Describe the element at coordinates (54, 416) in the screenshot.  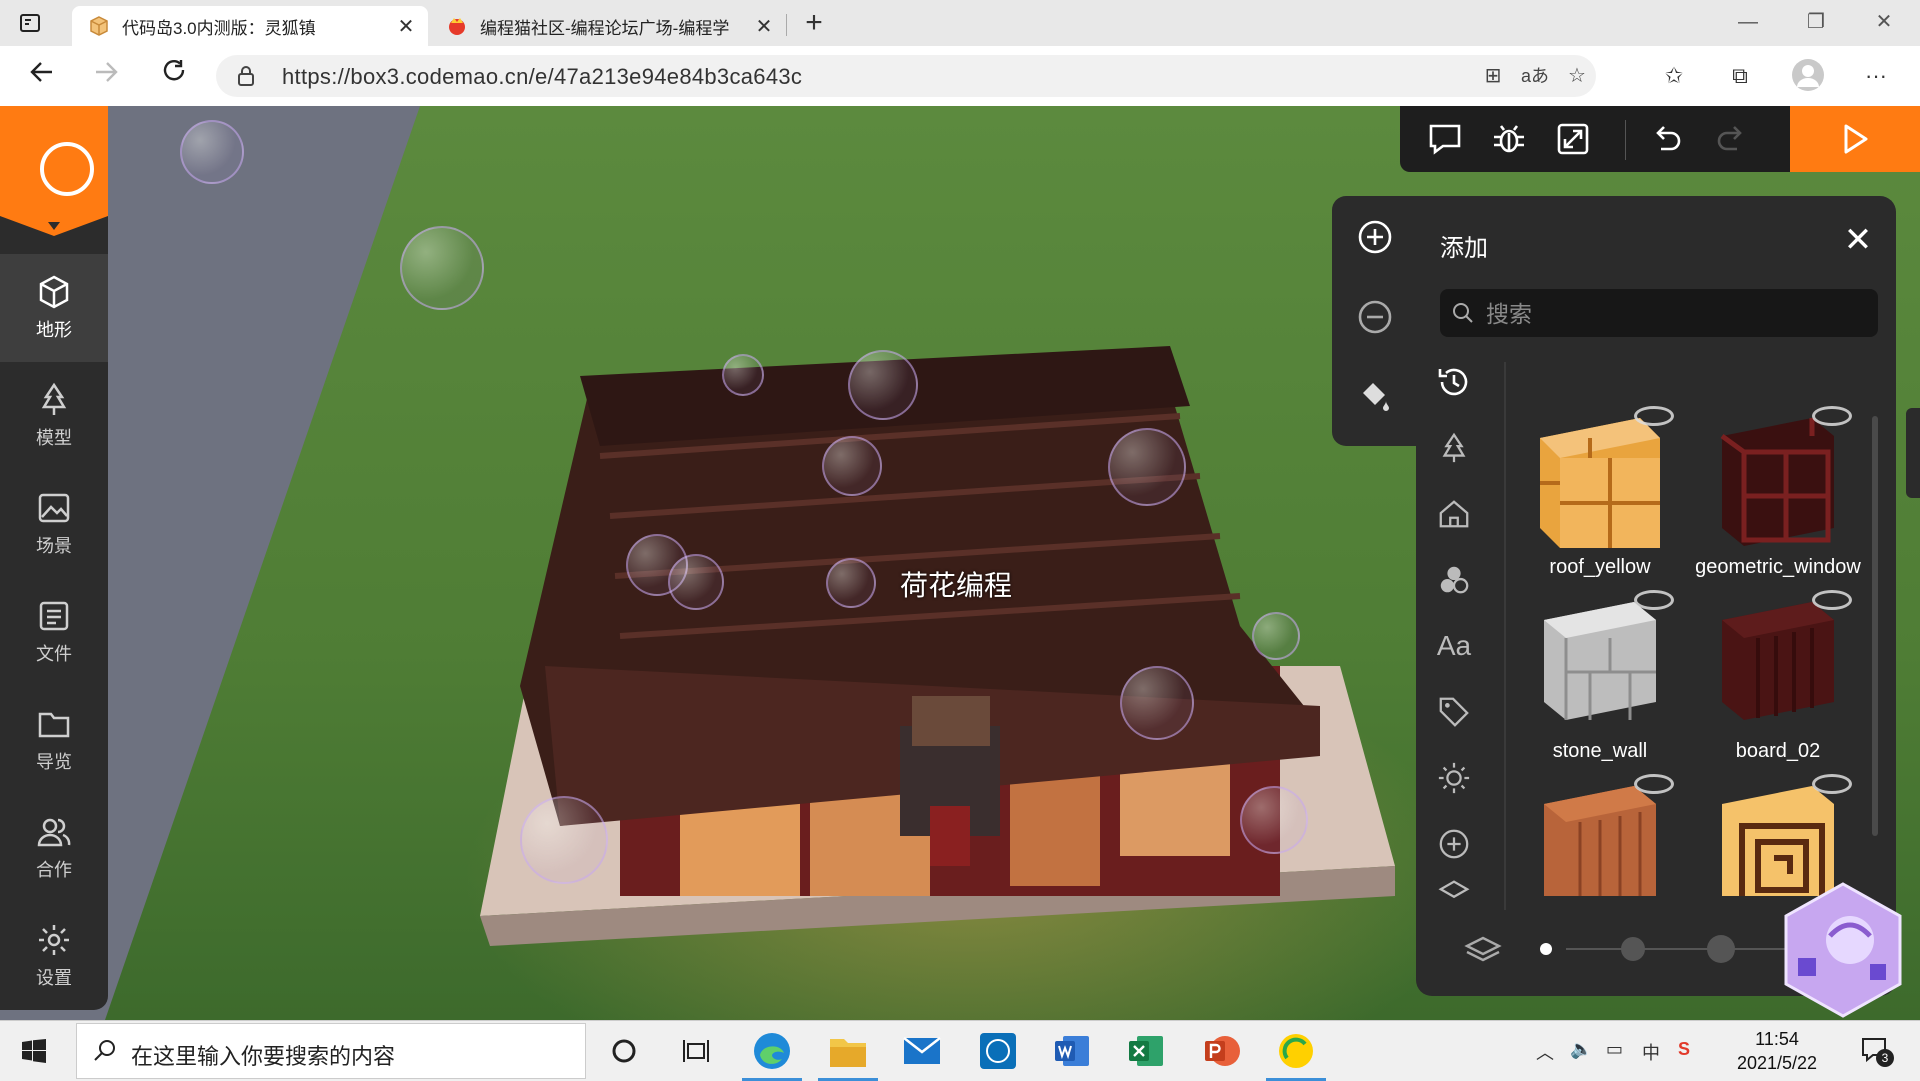
I see `sidebar-item-model: 模型` at that location.